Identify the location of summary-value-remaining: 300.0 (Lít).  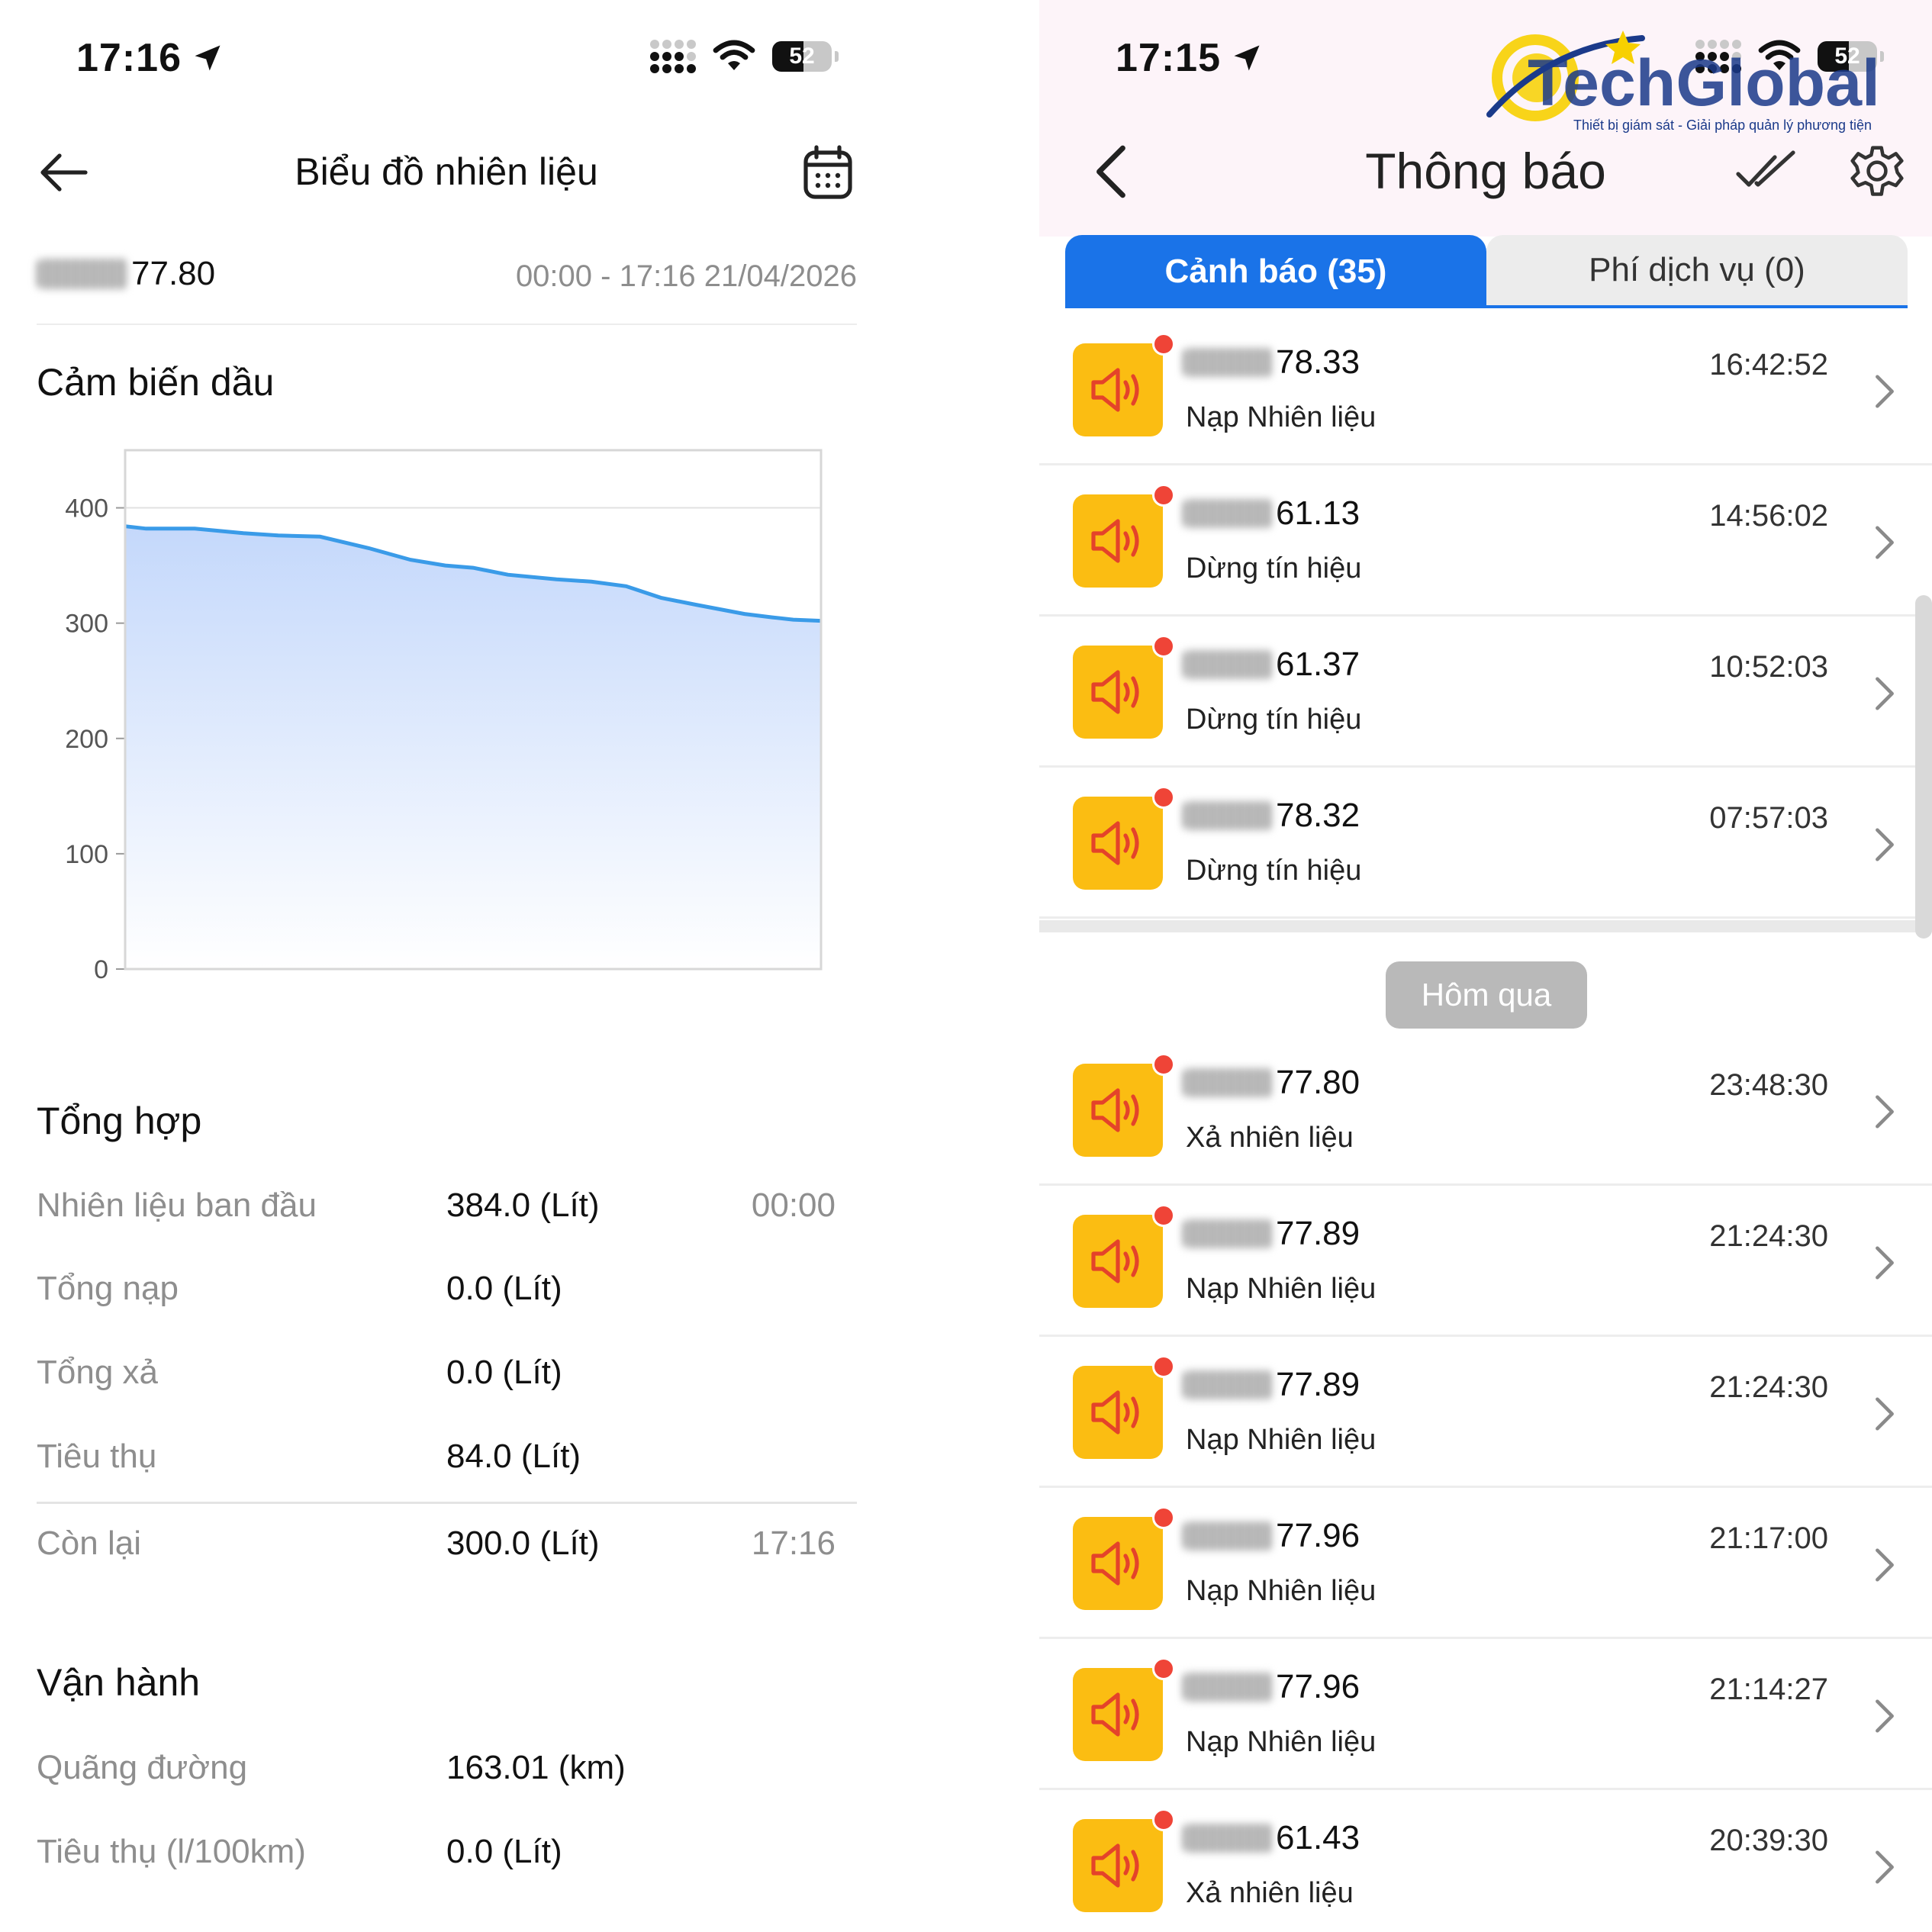
(523, 1543).